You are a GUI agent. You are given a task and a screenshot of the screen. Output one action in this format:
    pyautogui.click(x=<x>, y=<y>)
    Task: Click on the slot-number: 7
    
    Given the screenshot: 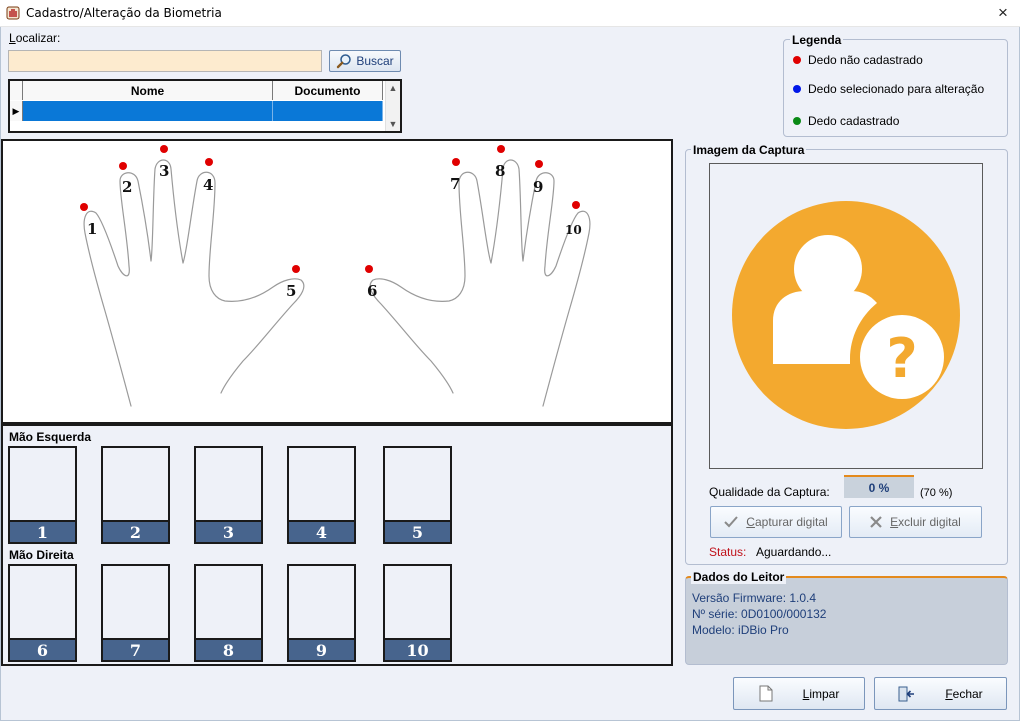 What is the action you would take?
    pyautogui.click(x=135, y=649)
    